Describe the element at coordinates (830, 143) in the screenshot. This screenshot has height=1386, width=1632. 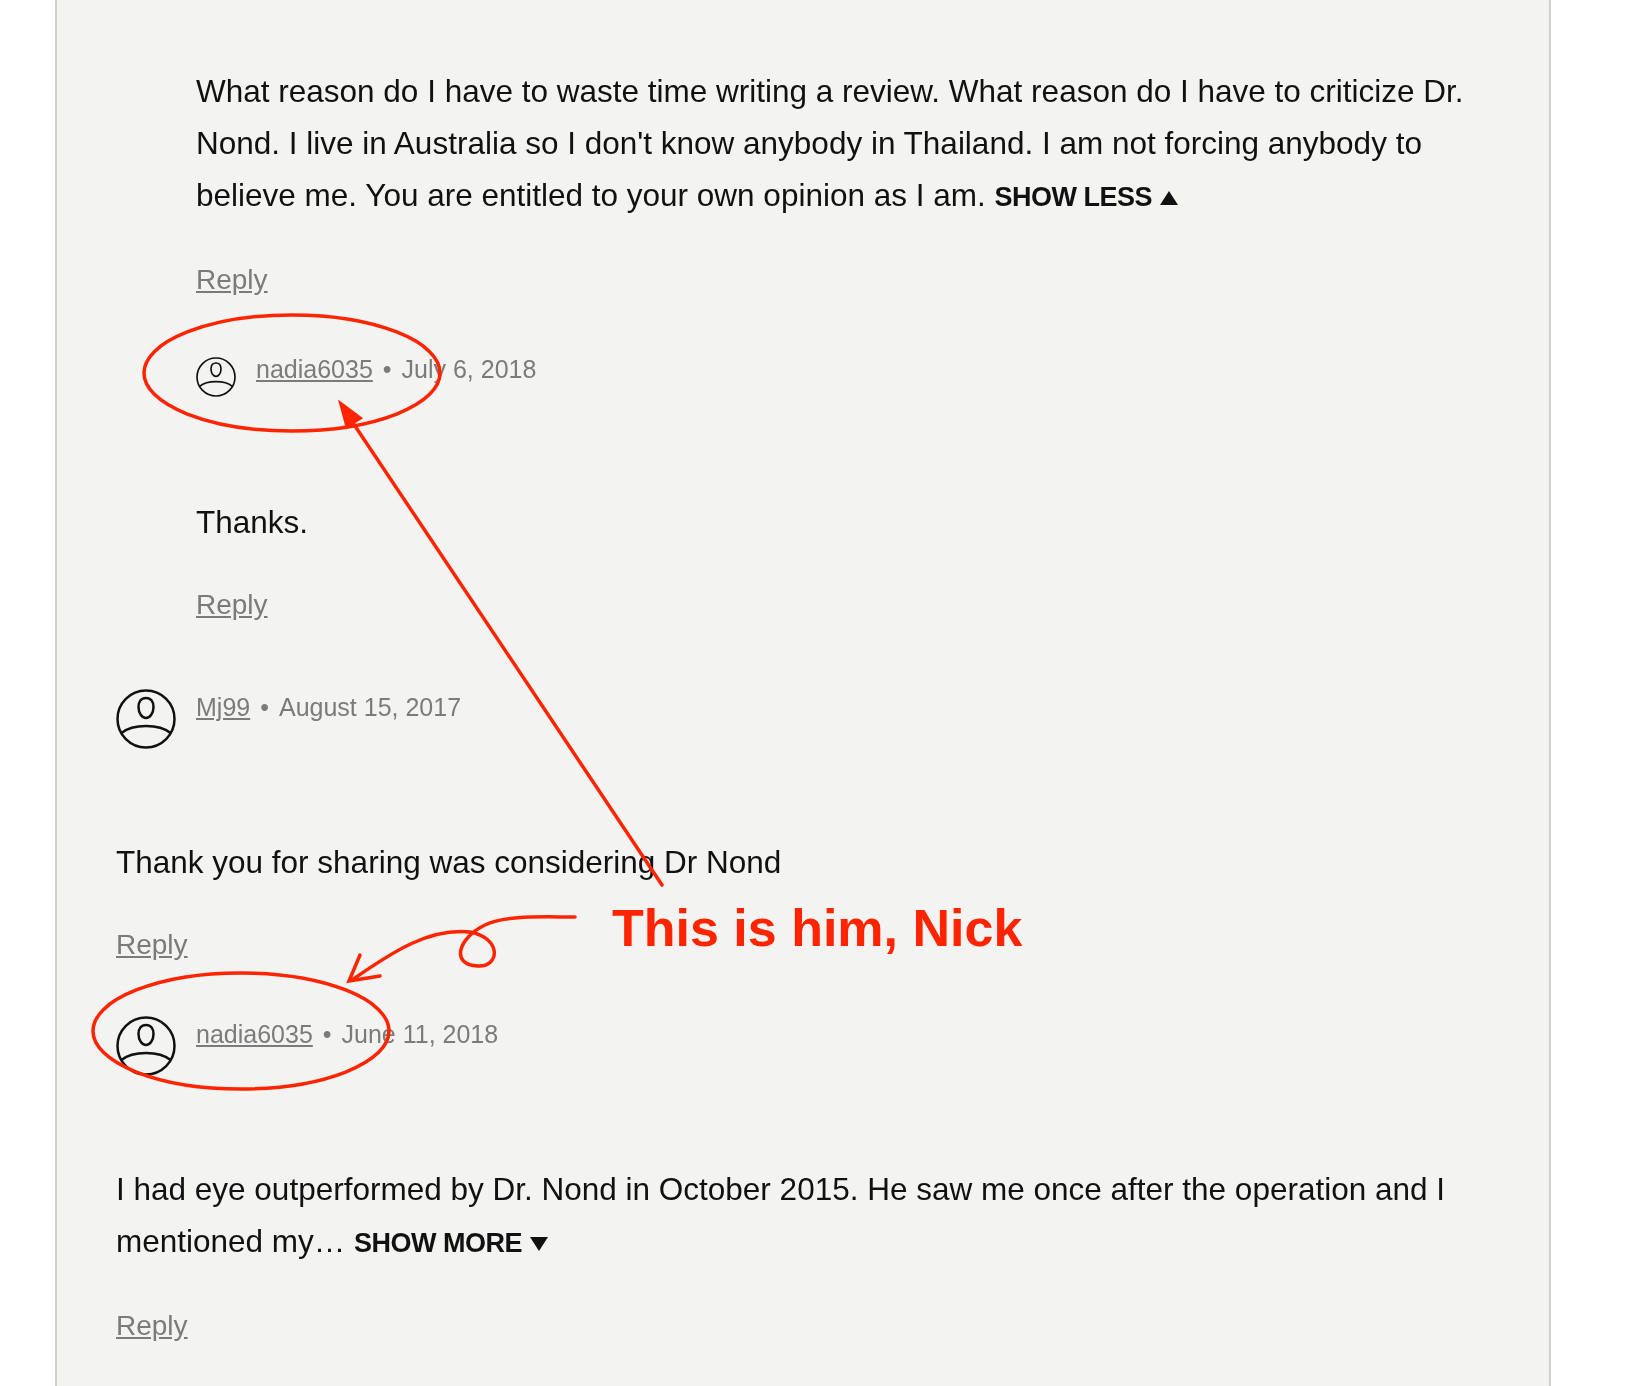
I see `comment-text: What reason do I have to waste time writing a review. What reason do I have to criticize Dr. Nond. I live in Australia so I don't know anybody in Thailand. I am not forcing anybody to believe me. You are entitled to your own opinion as I am. SHOW LESS` at that location.